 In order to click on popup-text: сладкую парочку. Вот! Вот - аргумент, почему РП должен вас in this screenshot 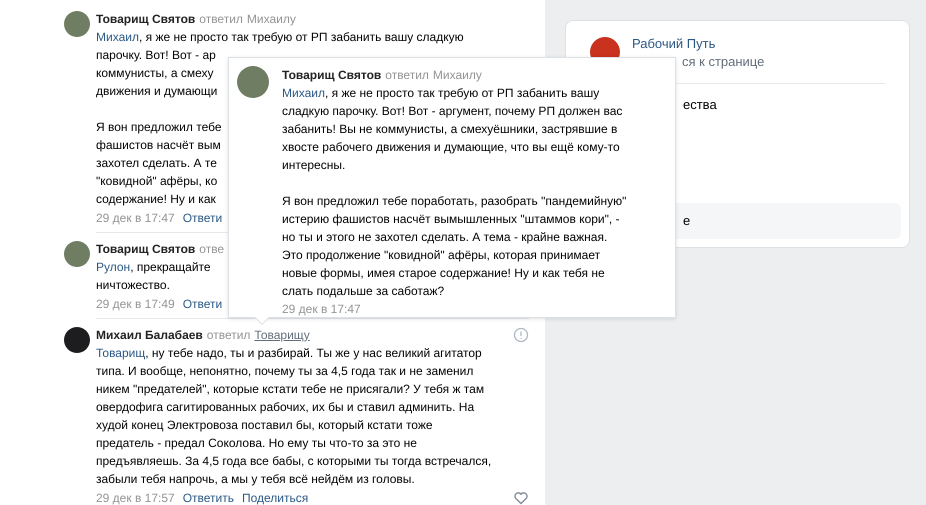, I will do `click(452, 111)`.